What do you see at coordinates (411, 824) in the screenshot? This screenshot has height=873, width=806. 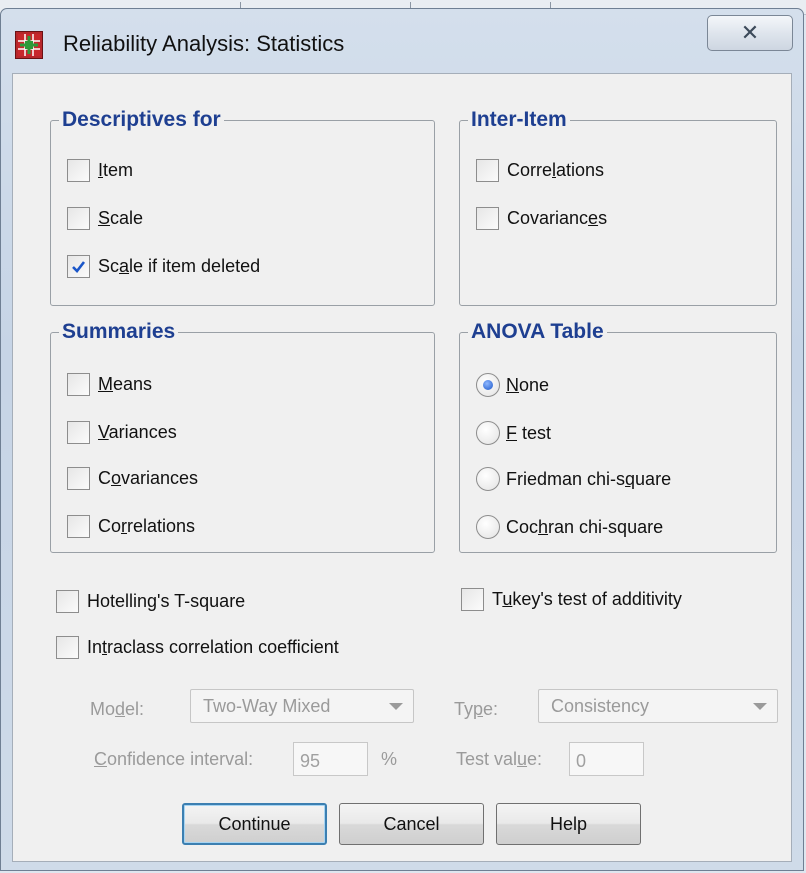 I see `cancel-button: Cancel` at bounding box center [411, 824].